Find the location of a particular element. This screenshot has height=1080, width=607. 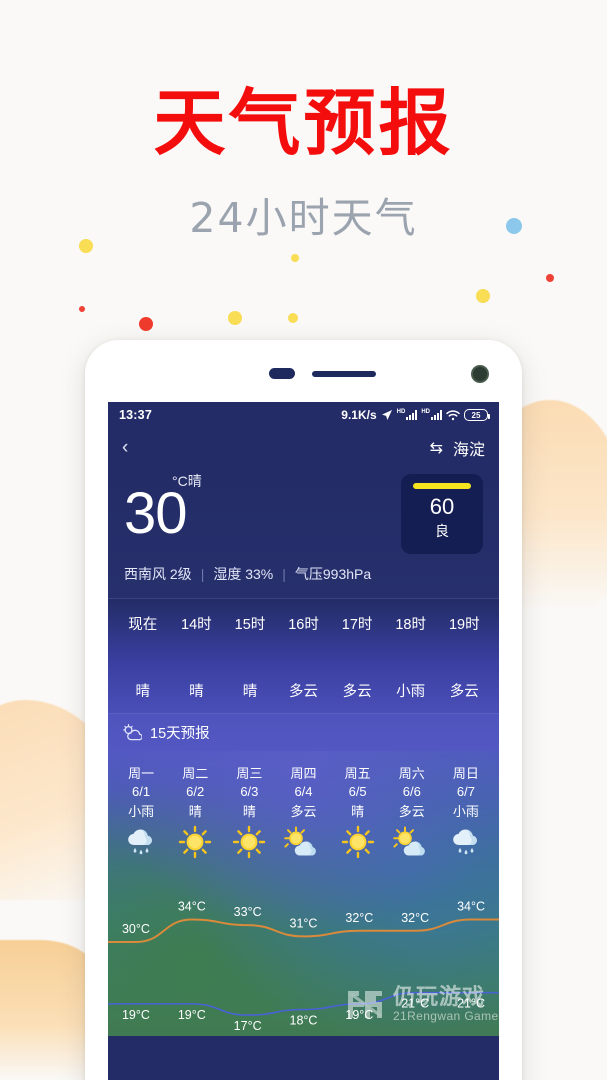

current-temp-row: 30 60 良 is located at coordinates (303, 514).